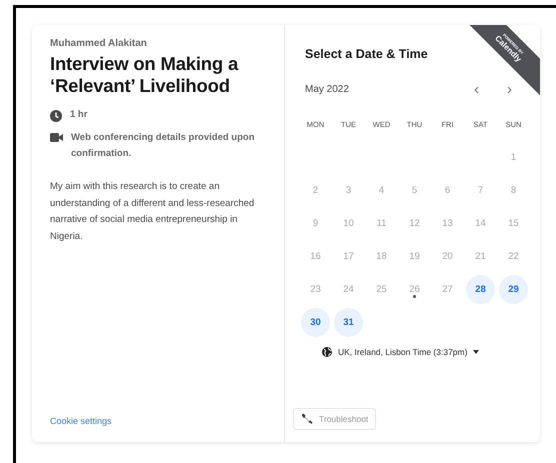  Describe the element at coordinates (480, 190) in the screenshot. I see `date-button: 7` at that location.